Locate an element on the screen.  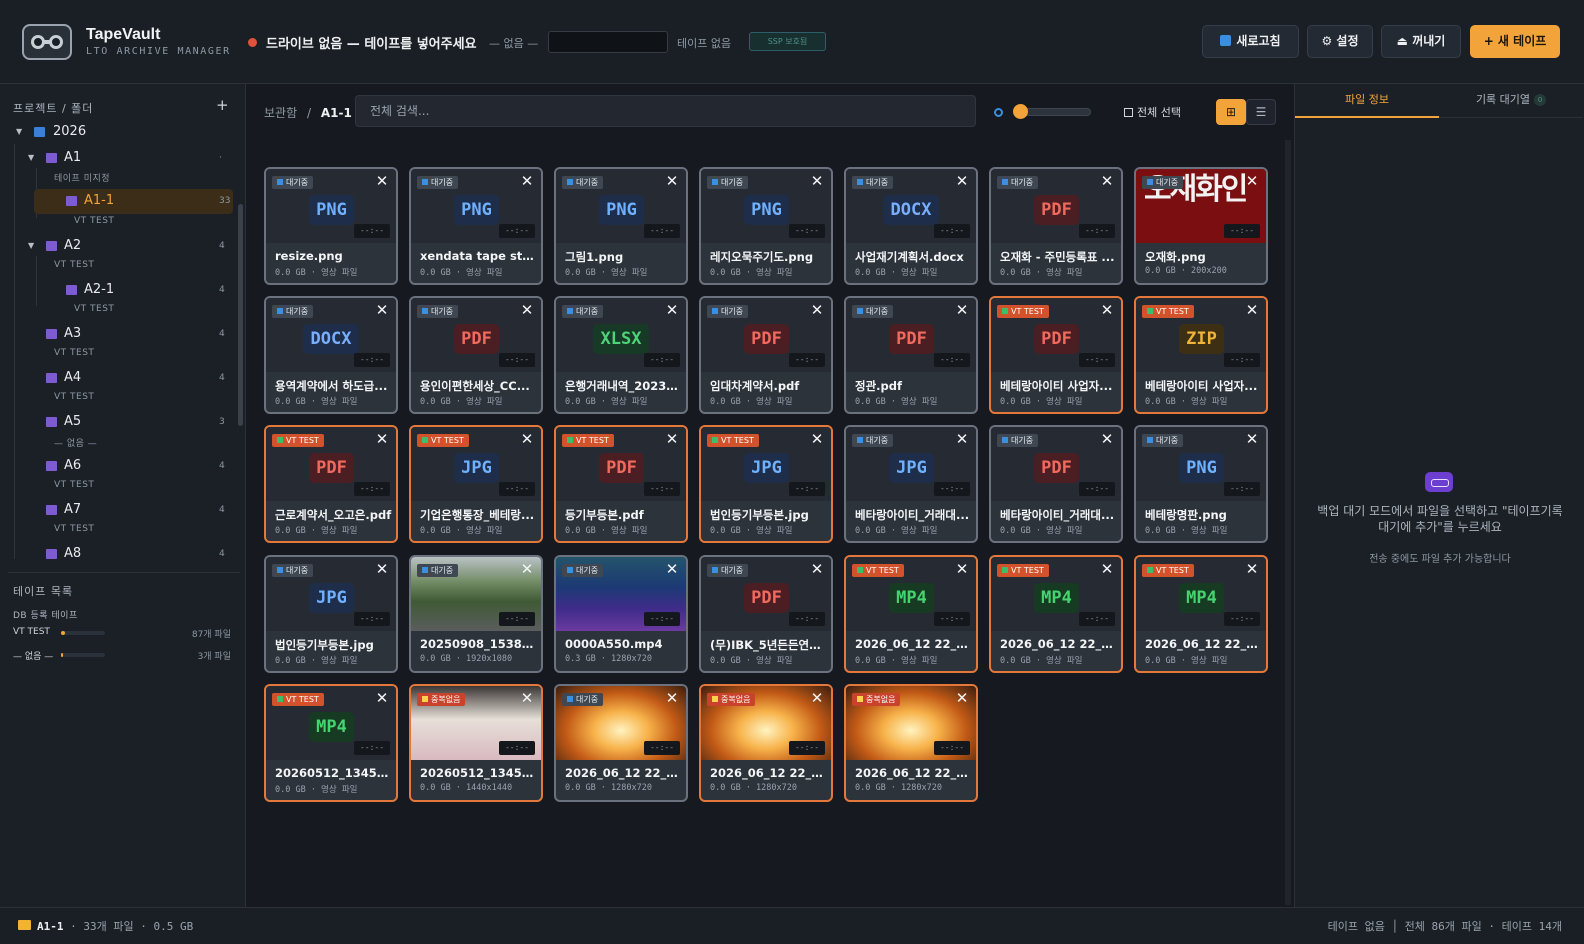
settings-button: ⚙ 설정 is located at coordinates (1340, 41).